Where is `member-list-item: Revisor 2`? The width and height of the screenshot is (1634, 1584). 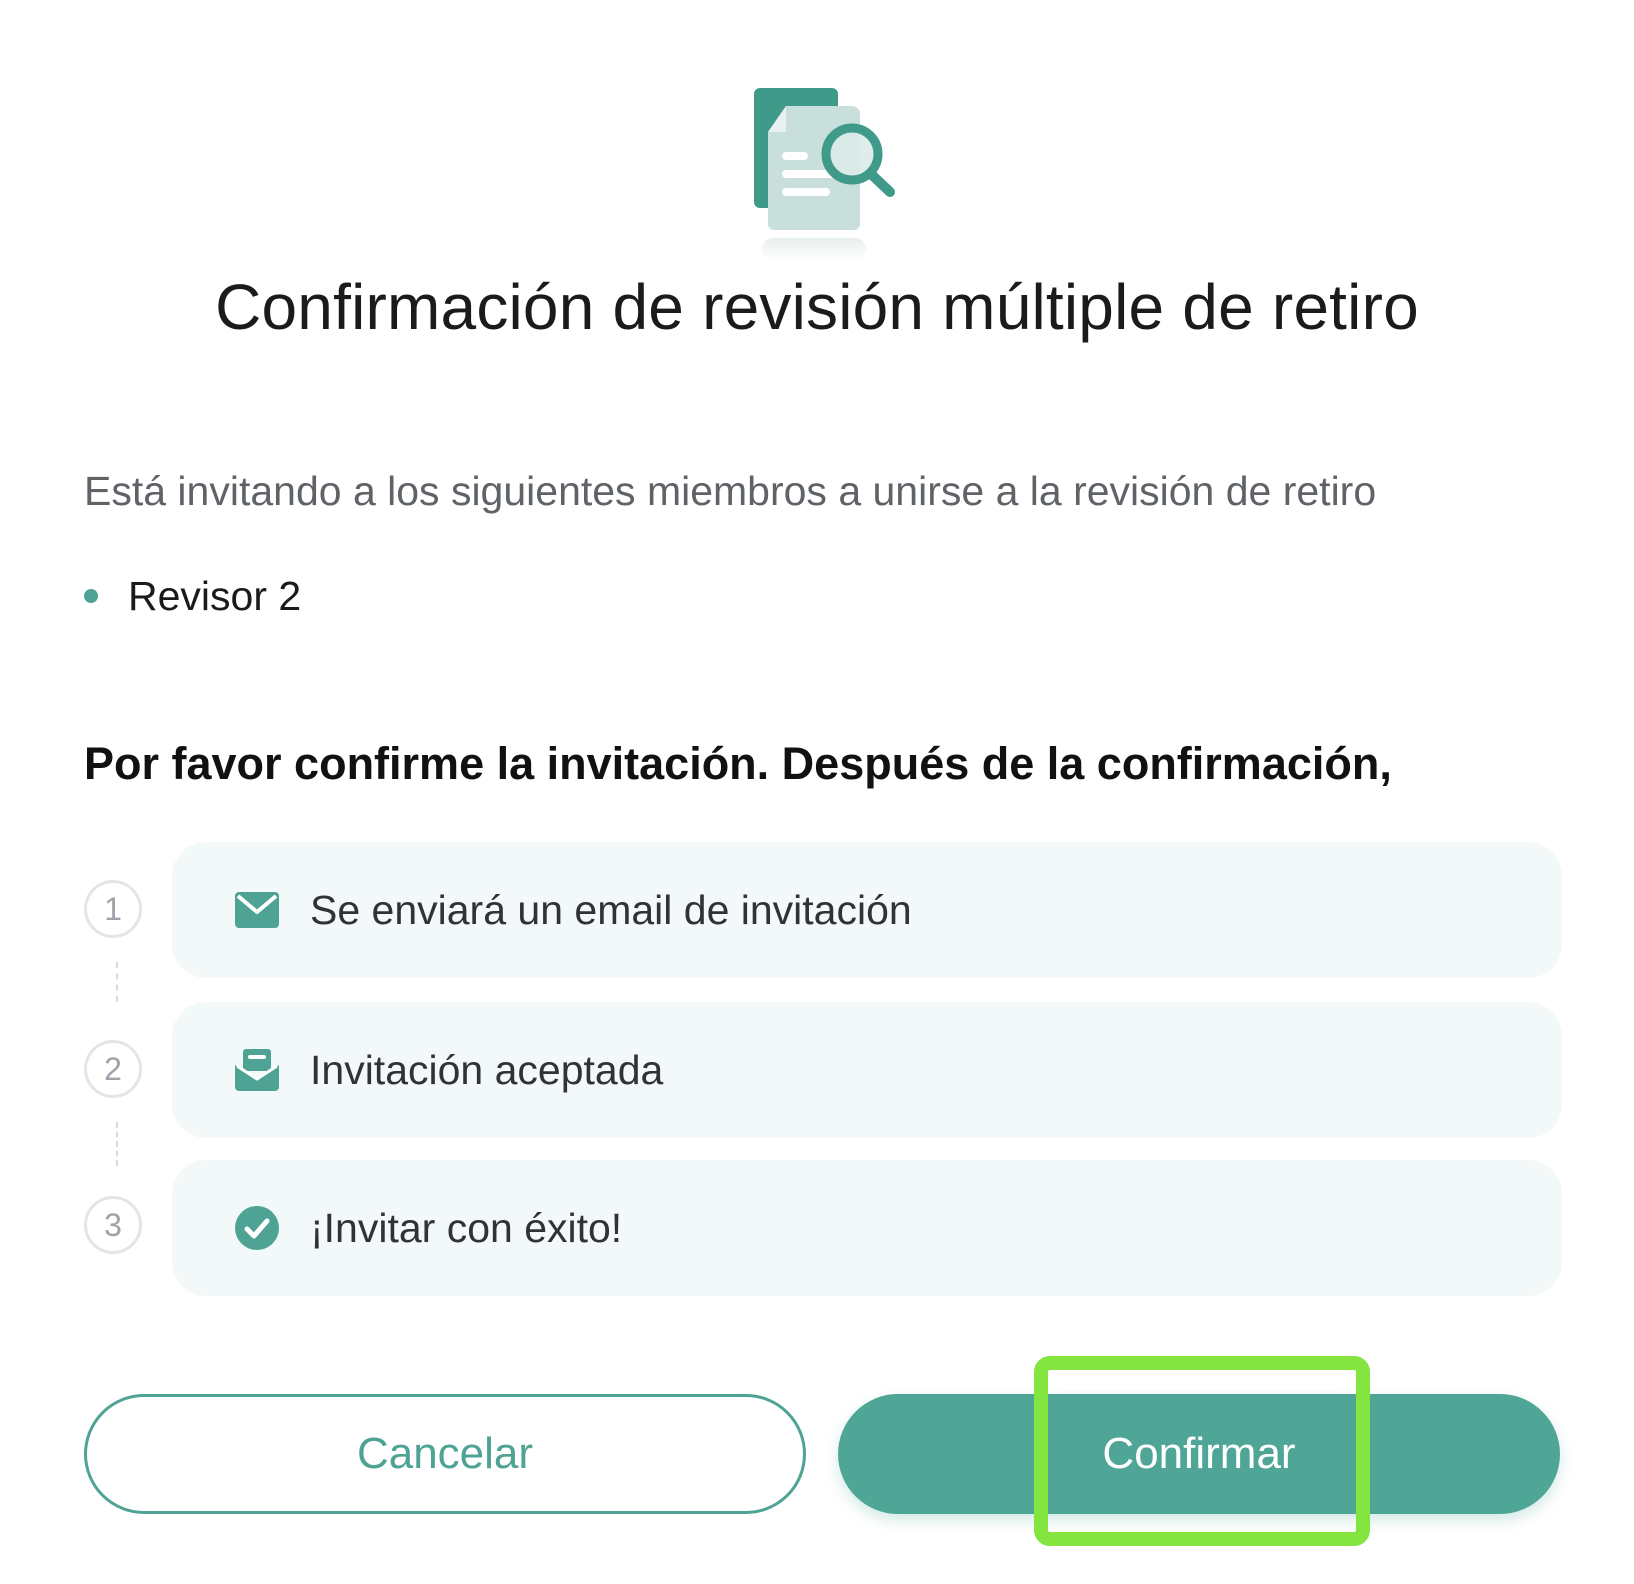 member-list-item: Revisor 2 is located at coordinates (192, 596).